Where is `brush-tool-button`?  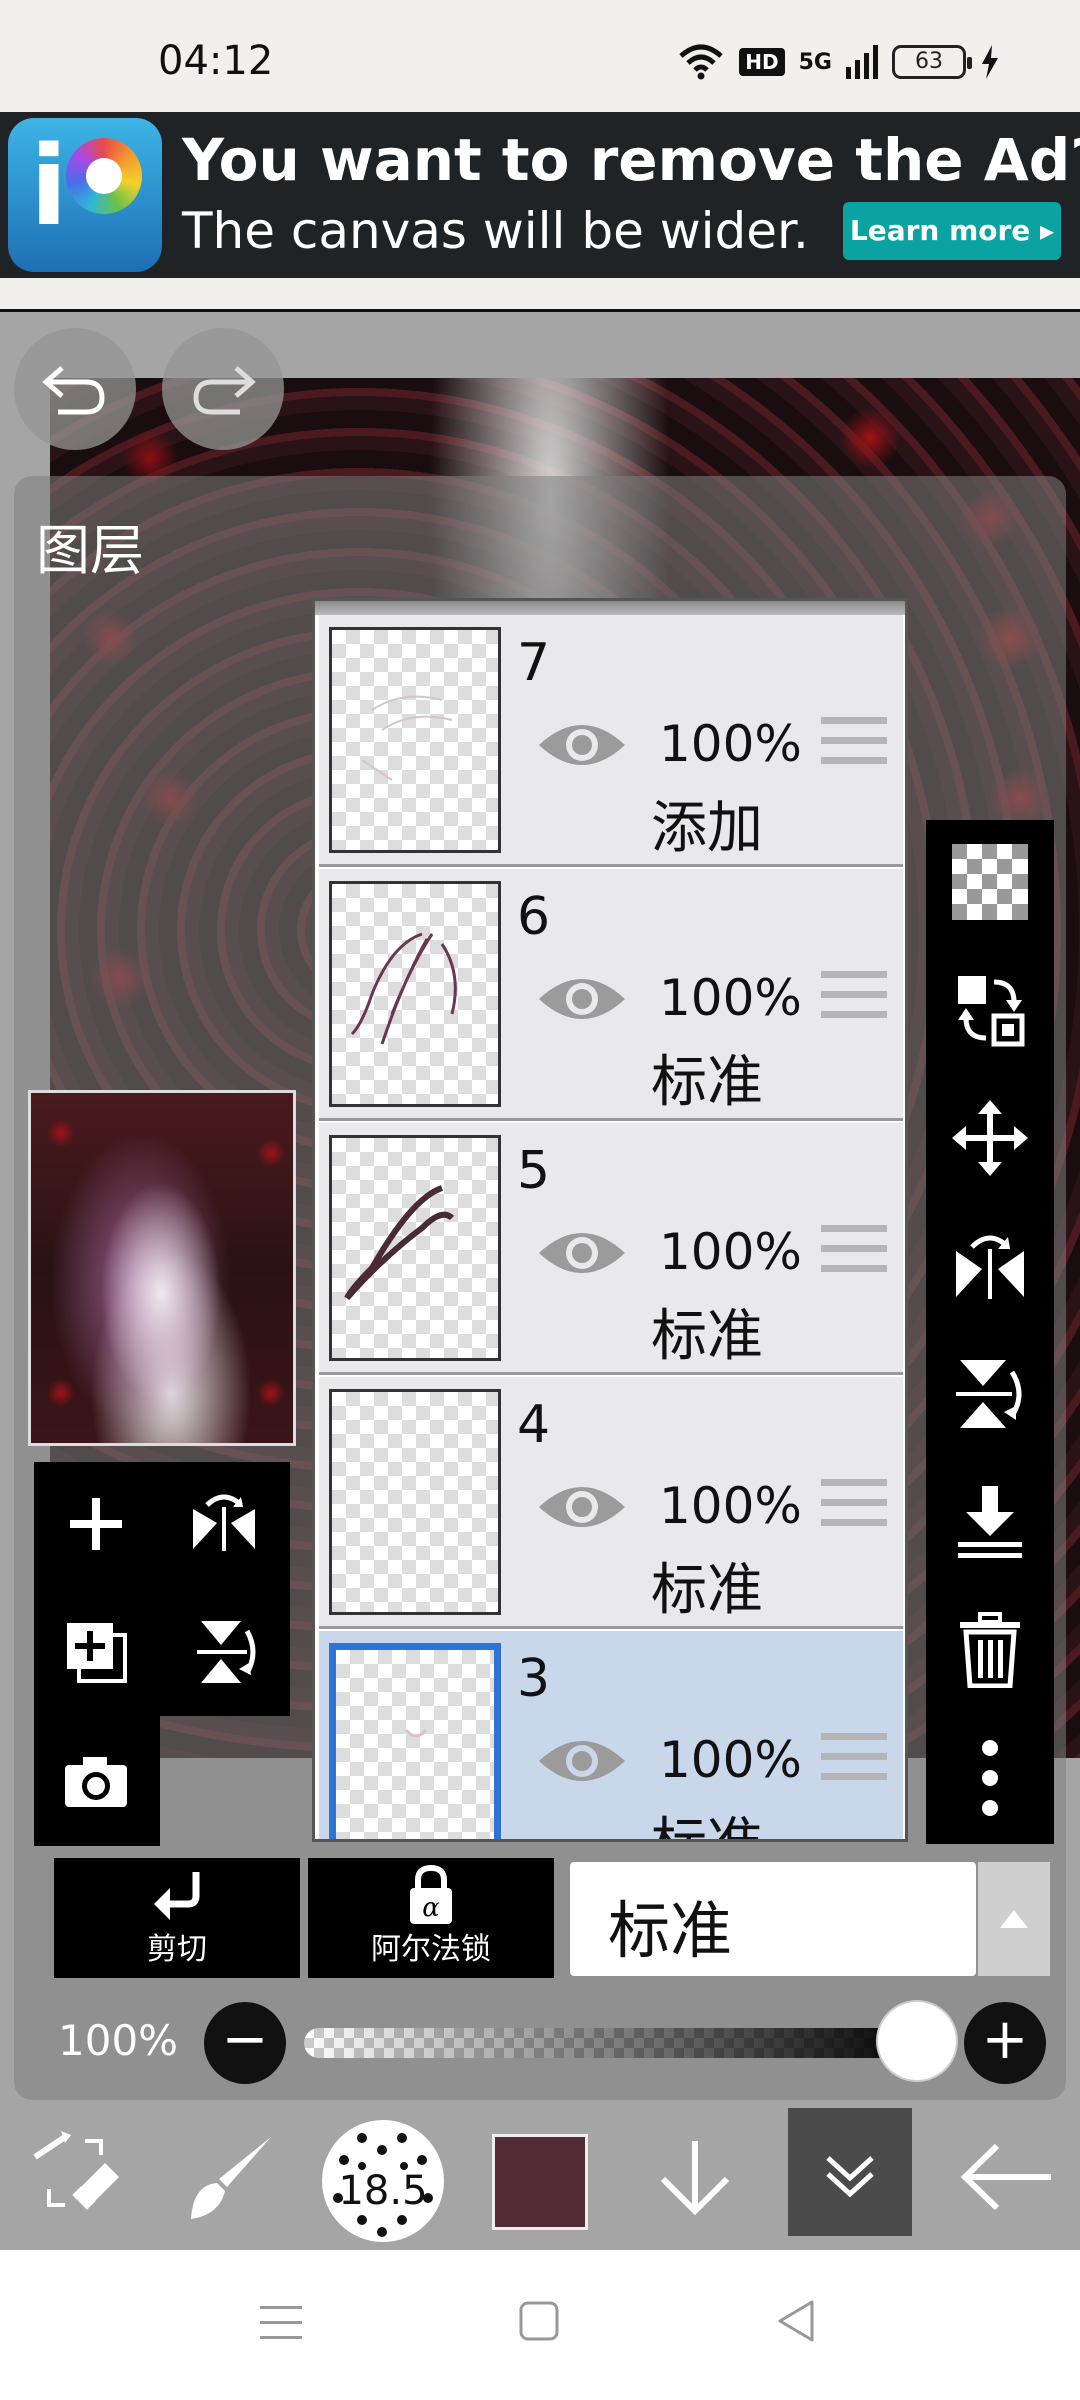
brush-tool-button is located at coordinates (231, 2177).